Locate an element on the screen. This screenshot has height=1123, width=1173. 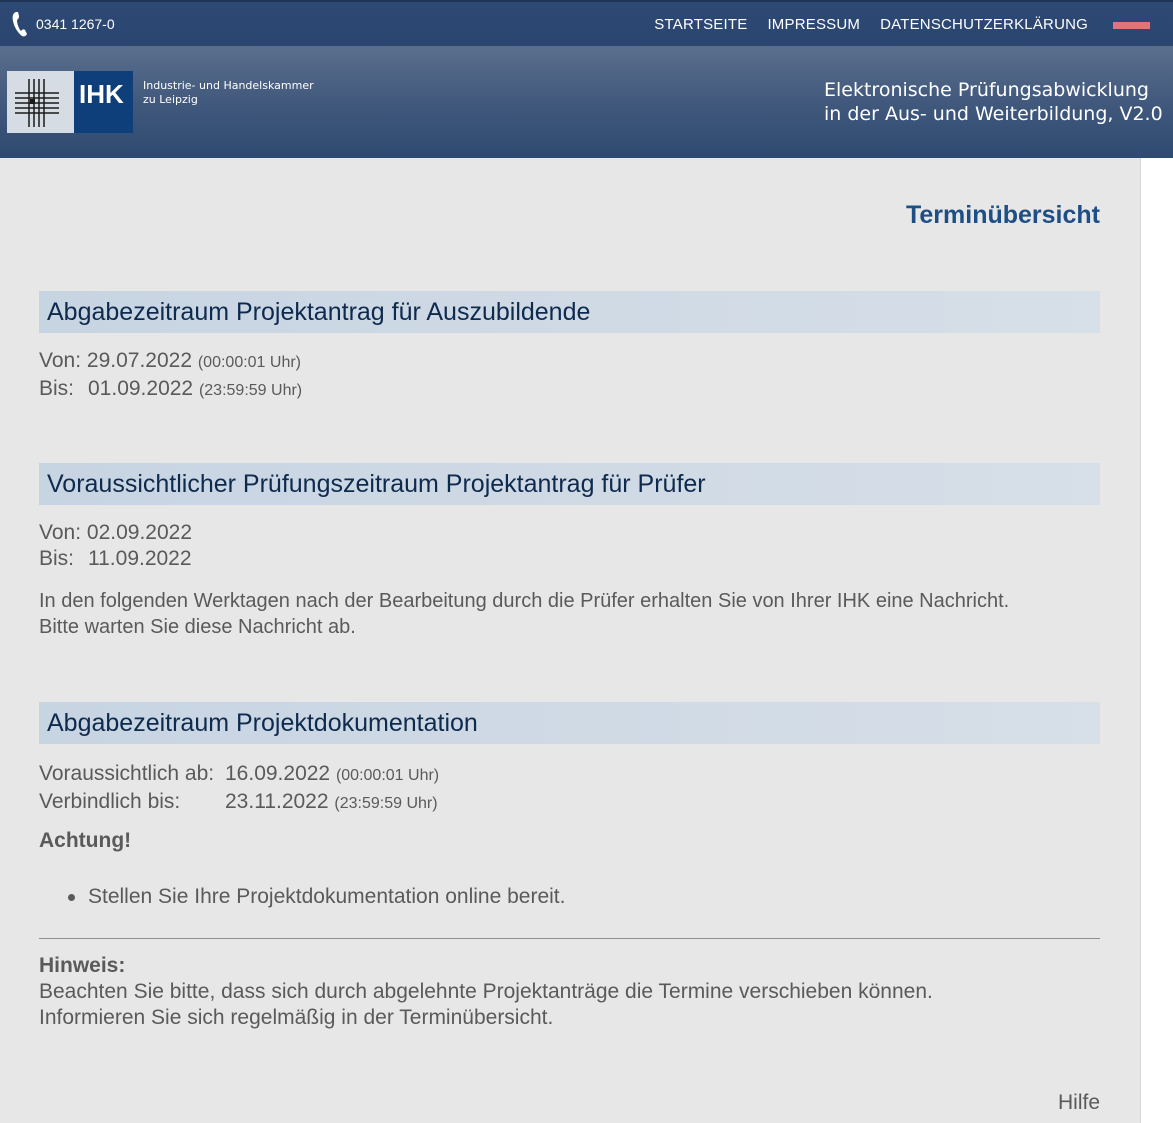
section2-from-row: Von: 02.09.2022 is located at coordinates (115, 533).